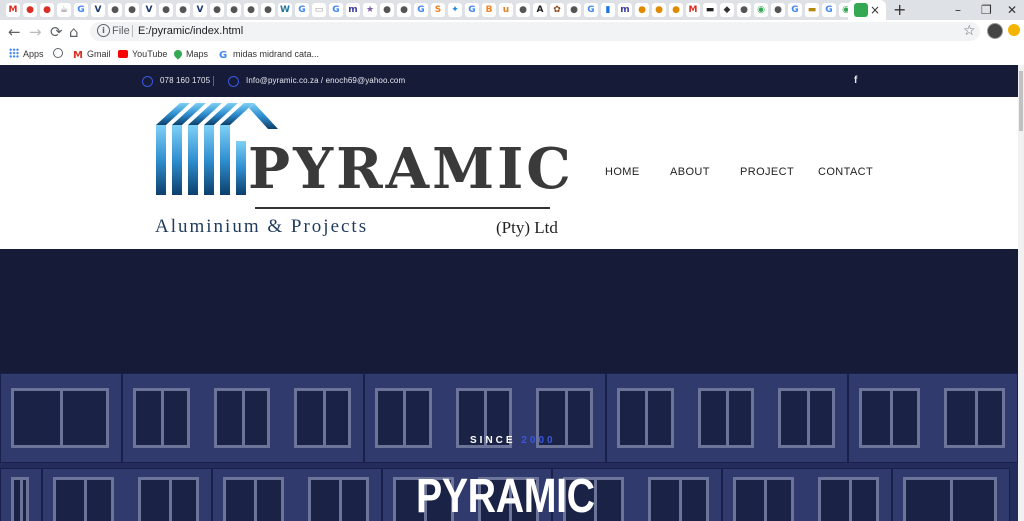  Describe the element at coordinates (56, 32) in the screenshot. I see `reload-button: ⟳` at that location.